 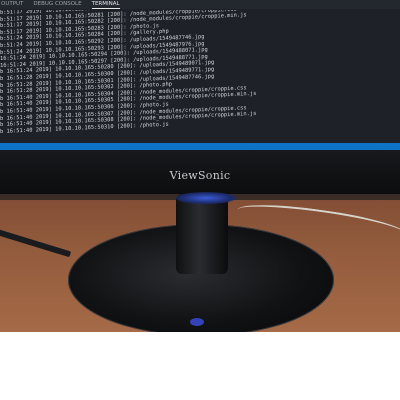 I want to click on status-bar, so click(x=200, y=146).